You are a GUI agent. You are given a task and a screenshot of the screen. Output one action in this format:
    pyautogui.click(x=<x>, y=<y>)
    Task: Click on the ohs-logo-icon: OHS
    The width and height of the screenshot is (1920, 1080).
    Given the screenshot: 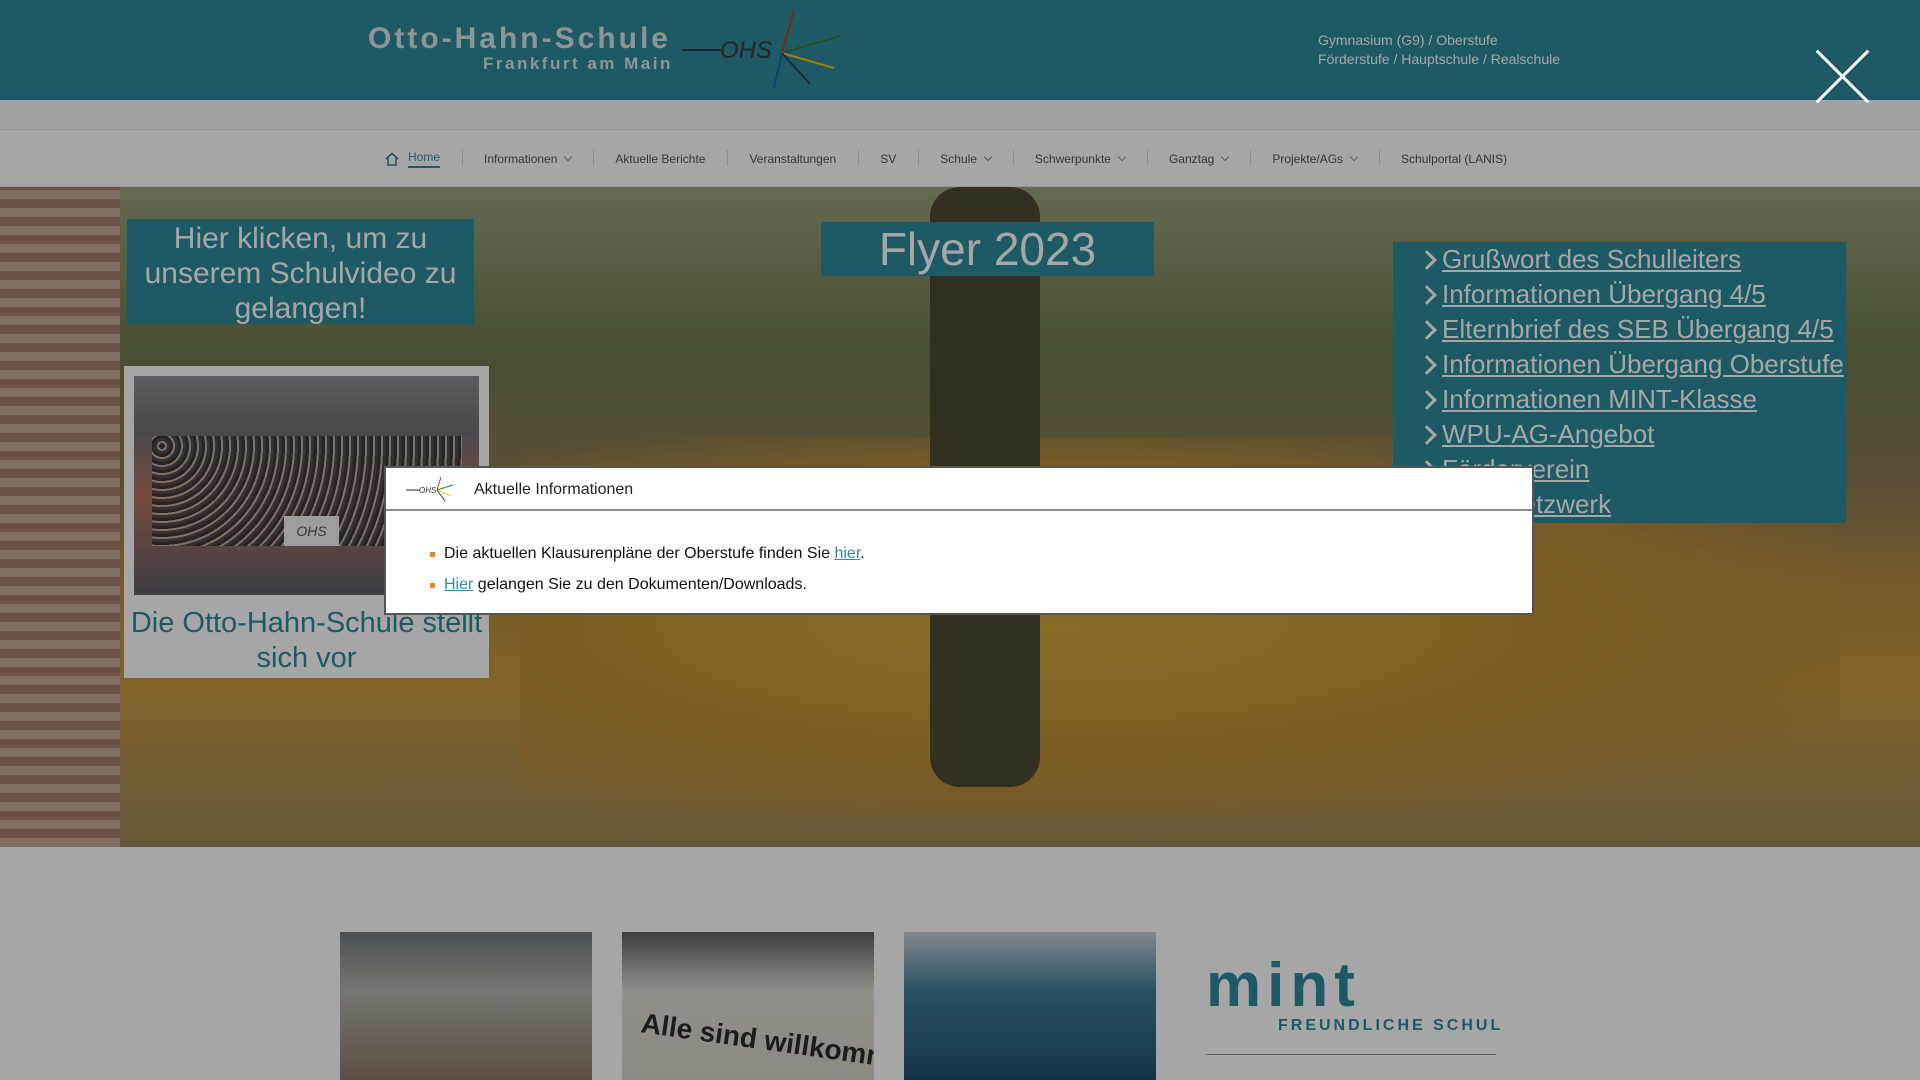 What is the action you would take?
    pyautogui.click(x=430, y=489)
    